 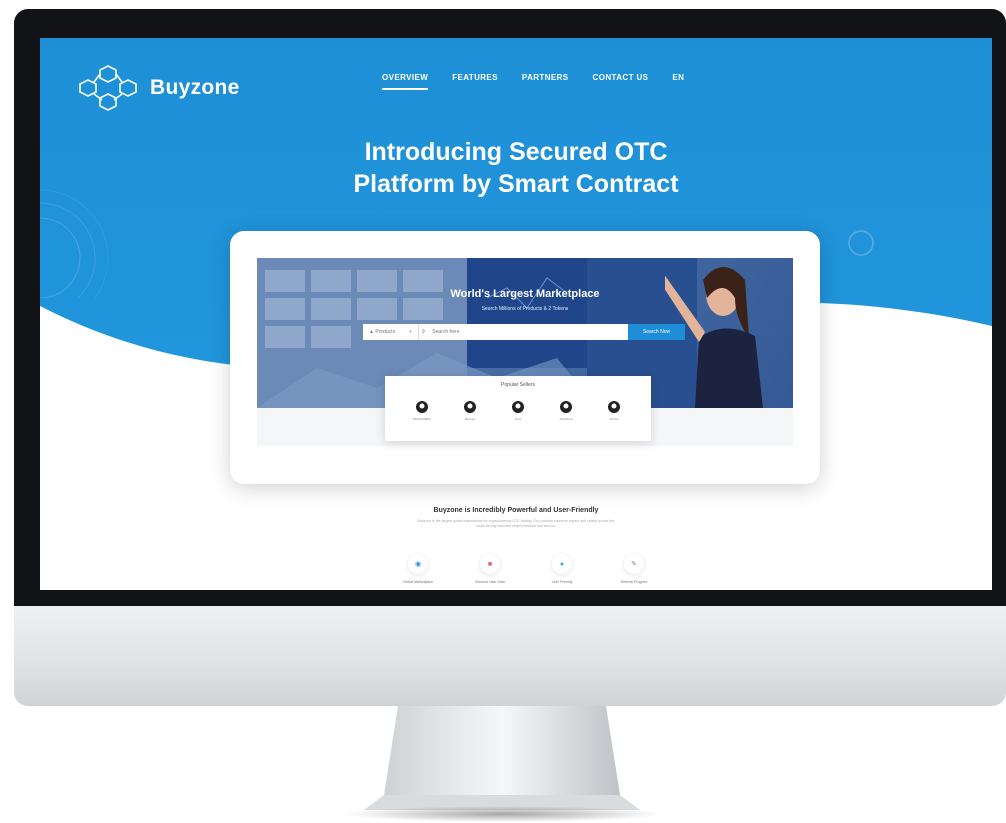 I want to click on nav-partners: PARTNERS, so click(x=545, y=81).